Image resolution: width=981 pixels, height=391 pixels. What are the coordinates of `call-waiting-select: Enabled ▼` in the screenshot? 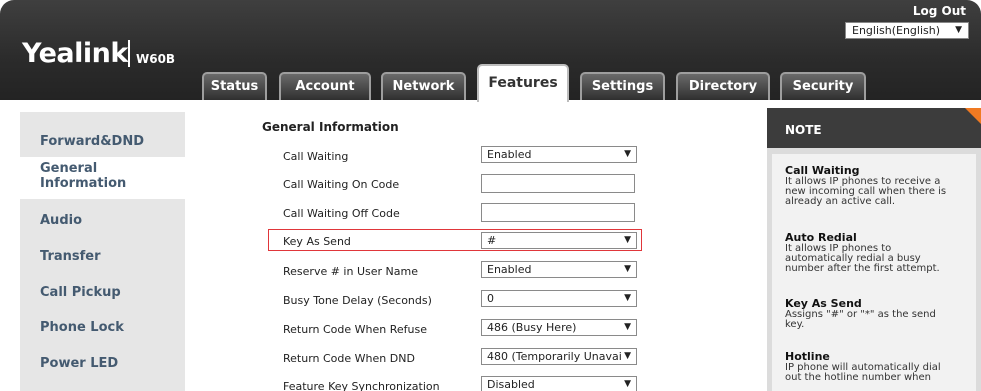 It's located at (559, 154).